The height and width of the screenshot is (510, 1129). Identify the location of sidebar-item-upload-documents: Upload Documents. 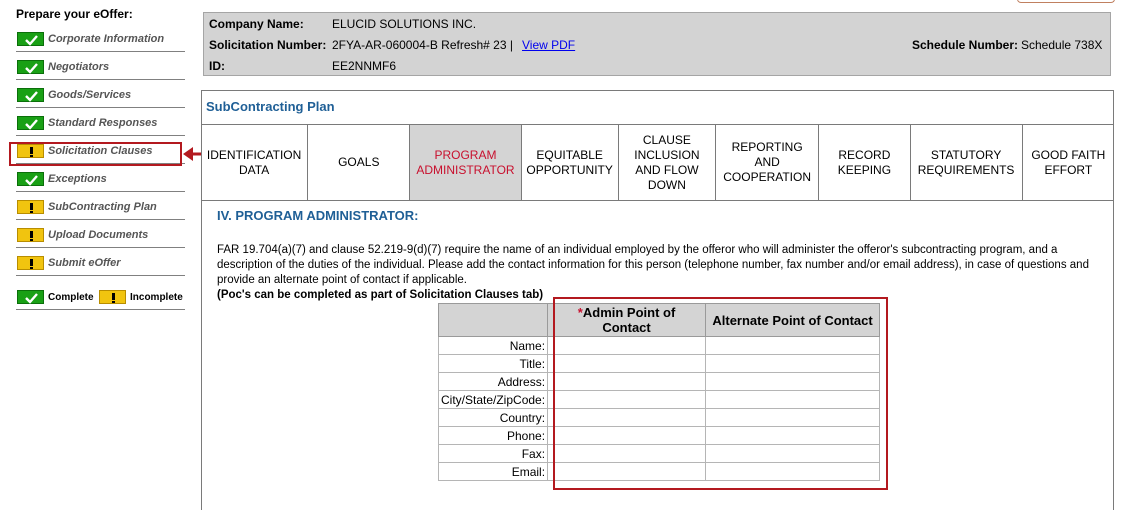
(100, 237).